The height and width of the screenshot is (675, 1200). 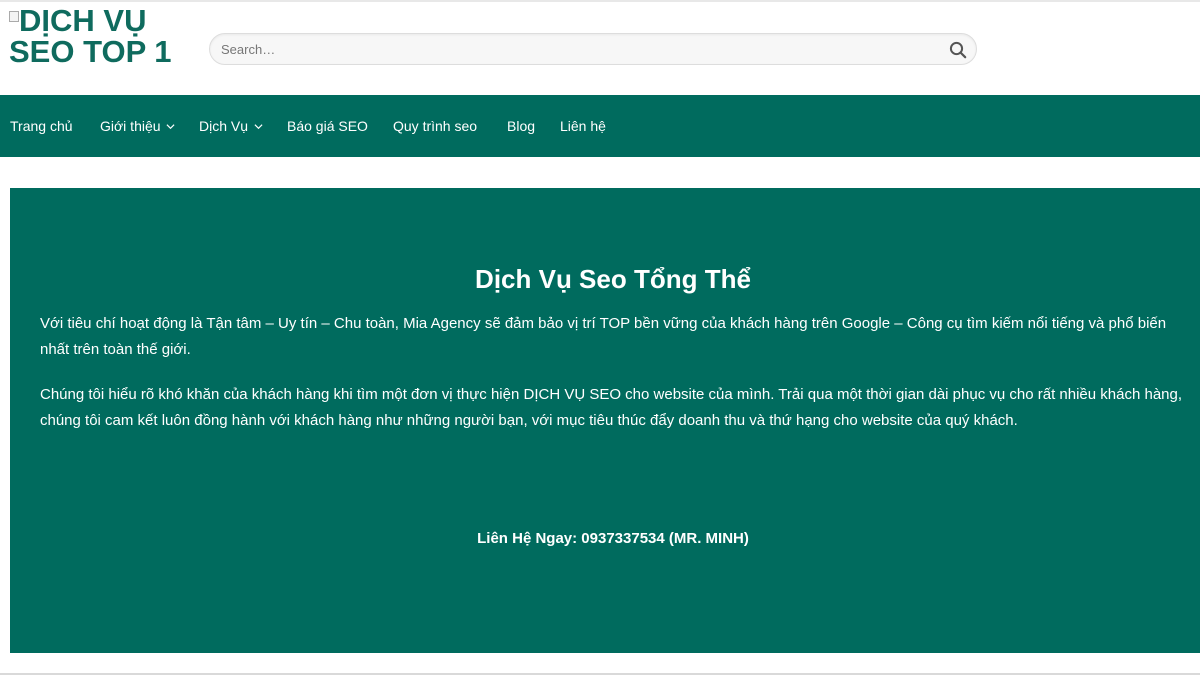 I want to click on nav-item-trang-chu: Trang chủ, so click(x=41, y=126).